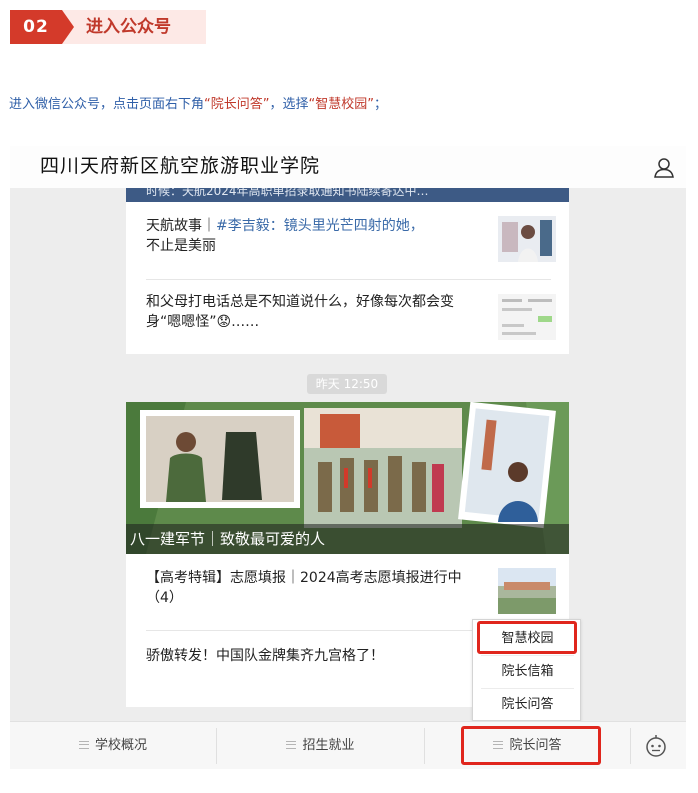  I want to click on instruction-text: 进入微信公众号，点击页面右下角“院长问答”，选择“智慧校园”；, so click(198, 102).